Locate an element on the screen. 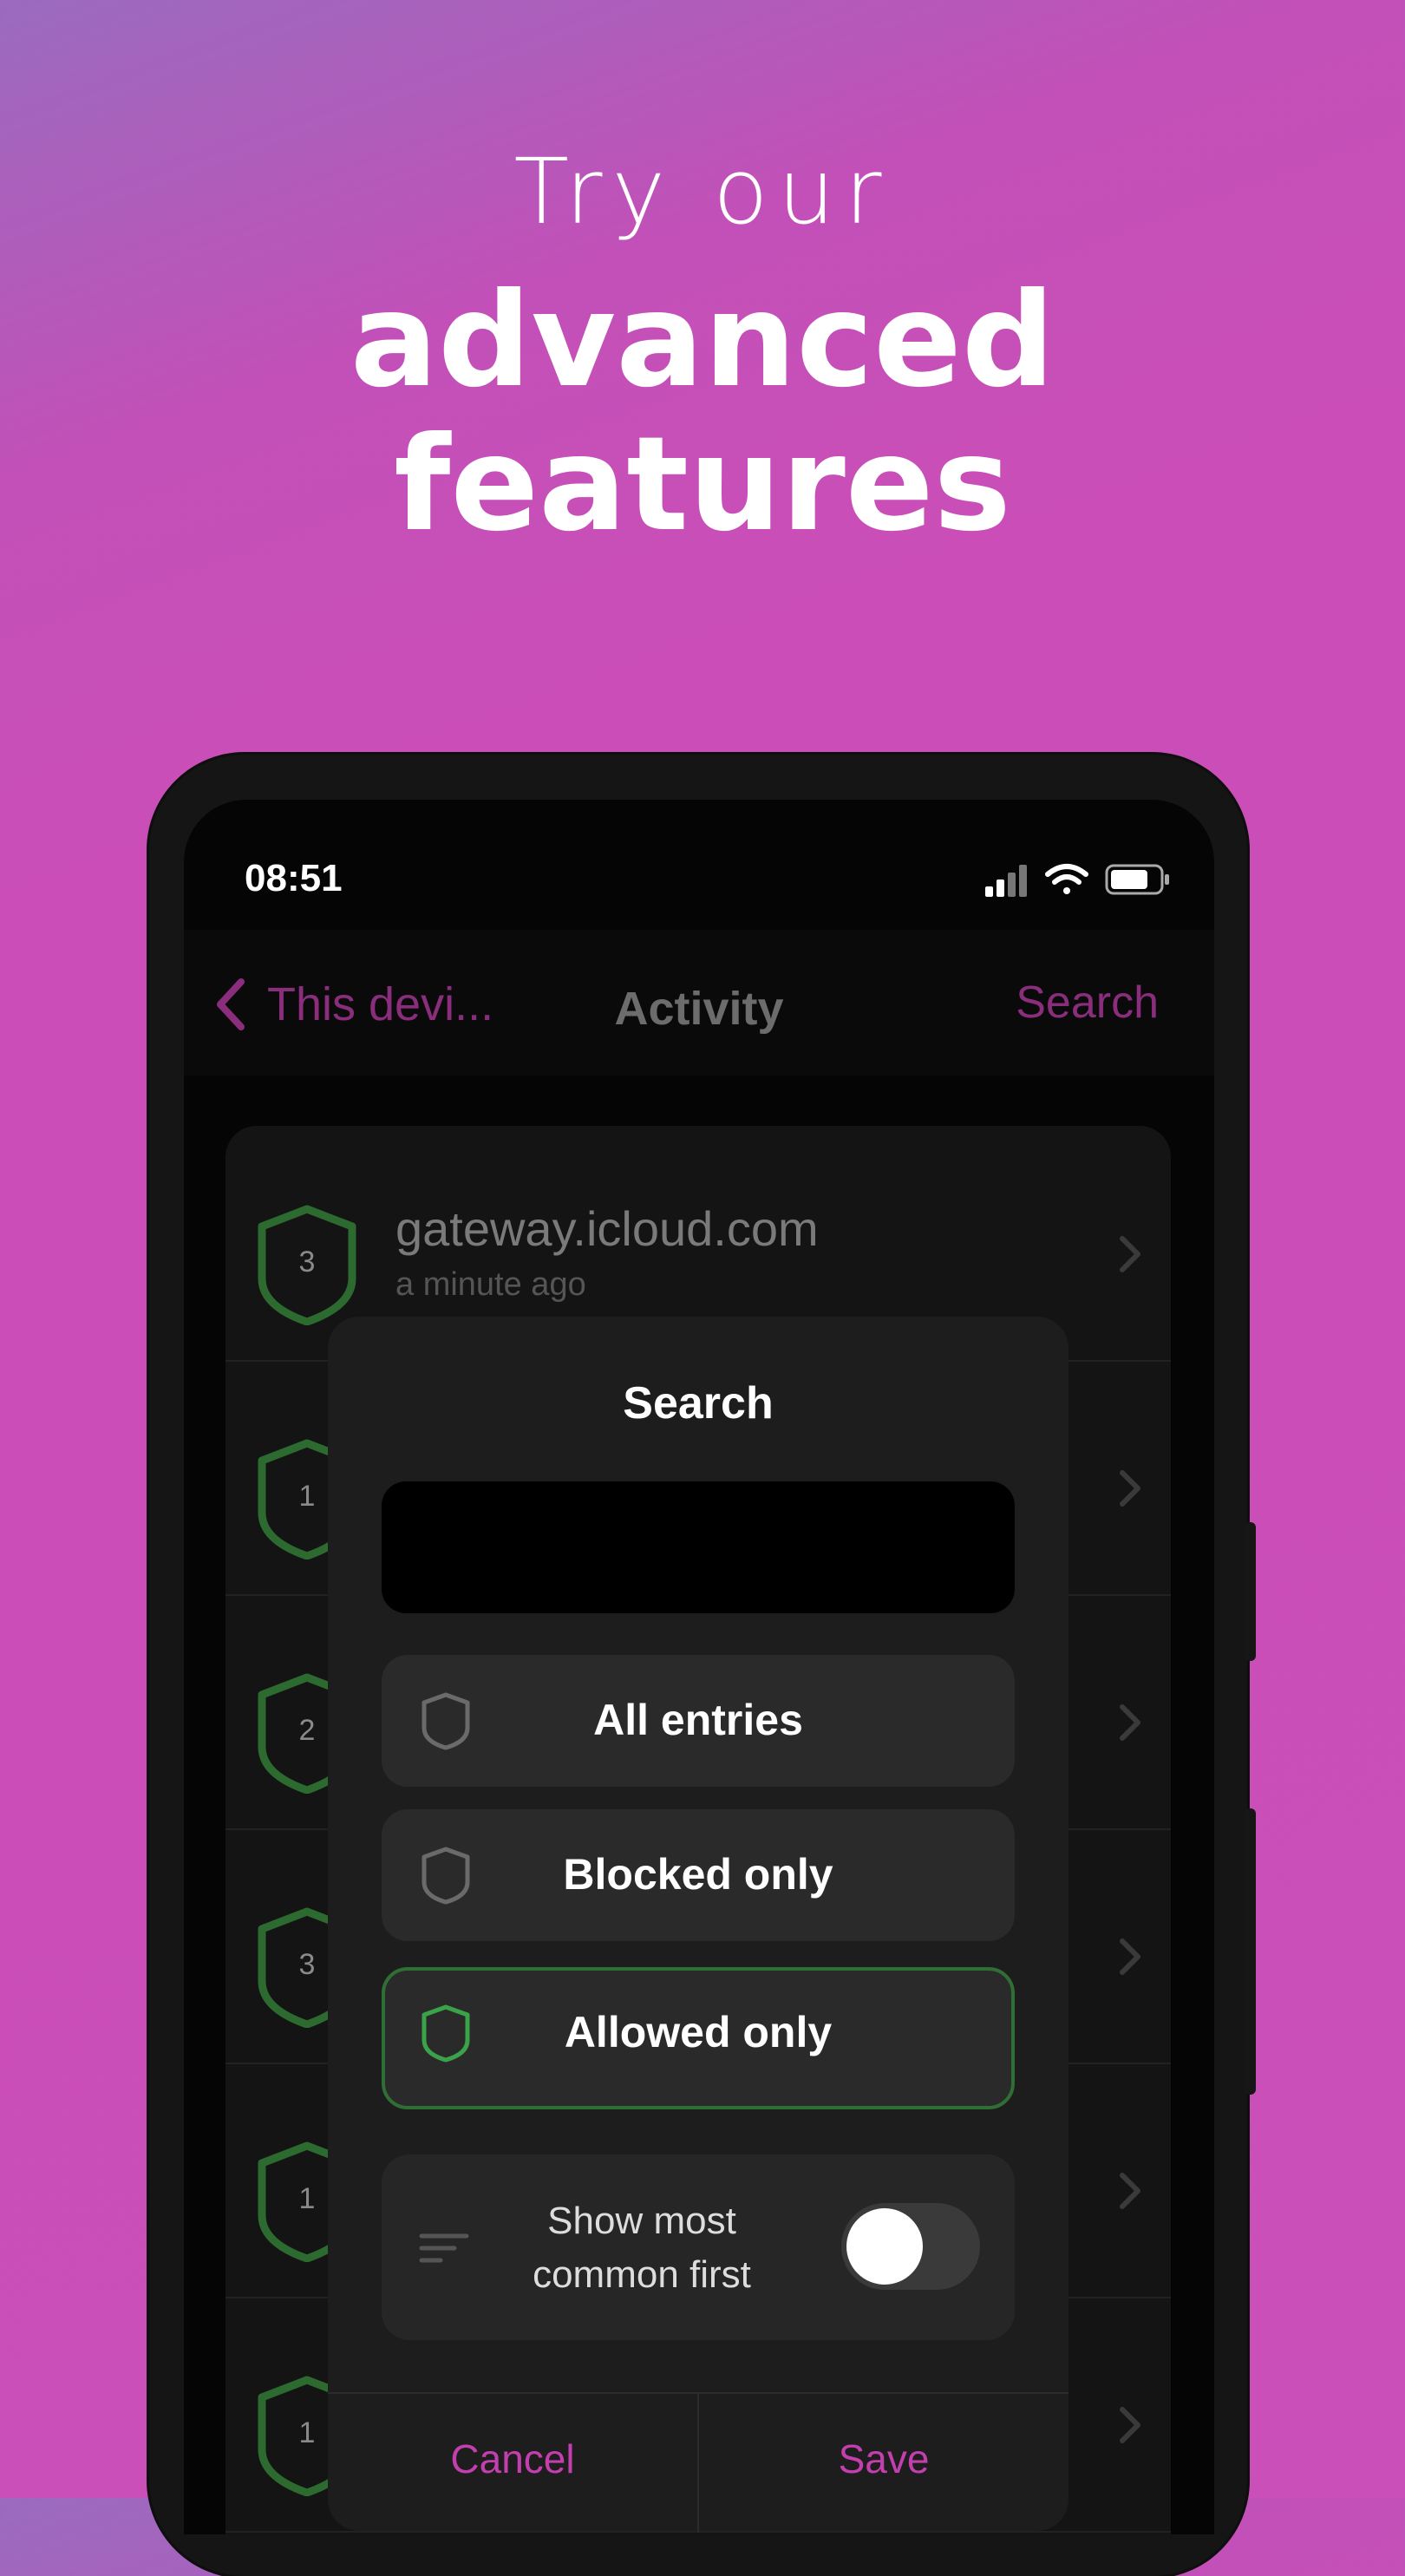  timestamp: a minute ago is located at coordinates (490, 1284).